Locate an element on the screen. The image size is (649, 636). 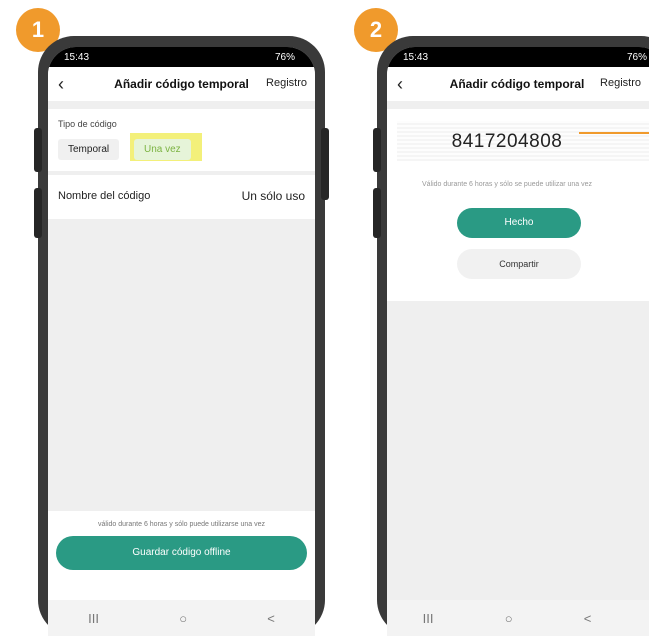
code-type-card: Tipo de código Temporal Una vez is located at coordinates (181, 140).